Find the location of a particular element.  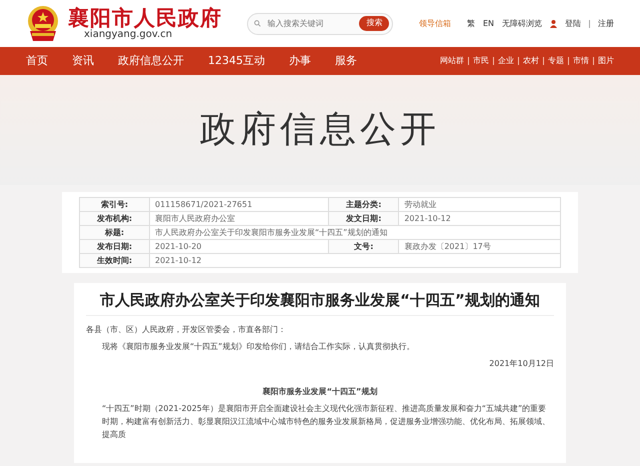

table-cell: 011158671/2021-27651 is located at coordinates (239, 205).